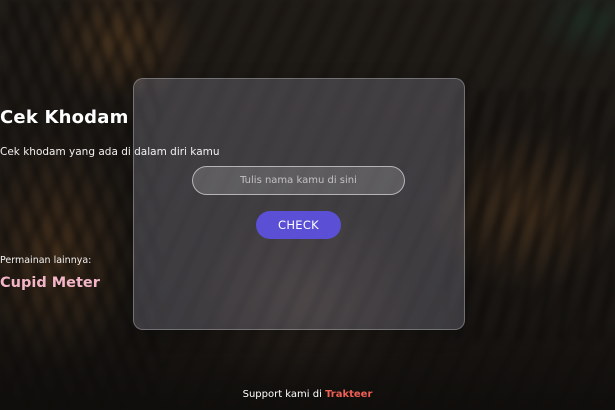 This screenshot has height=410, width=615. I want to click on page-title: Cek Khodam, so click(64, 117).